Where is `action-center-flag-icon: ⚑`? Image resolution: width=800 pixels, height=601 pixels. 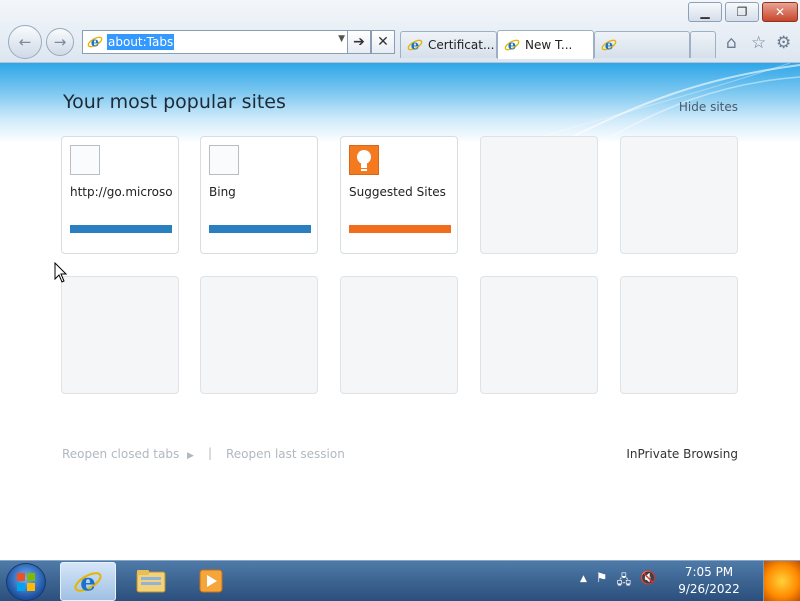 action-center-flag-icon: ⚑ is located at coordinates (602, 582).